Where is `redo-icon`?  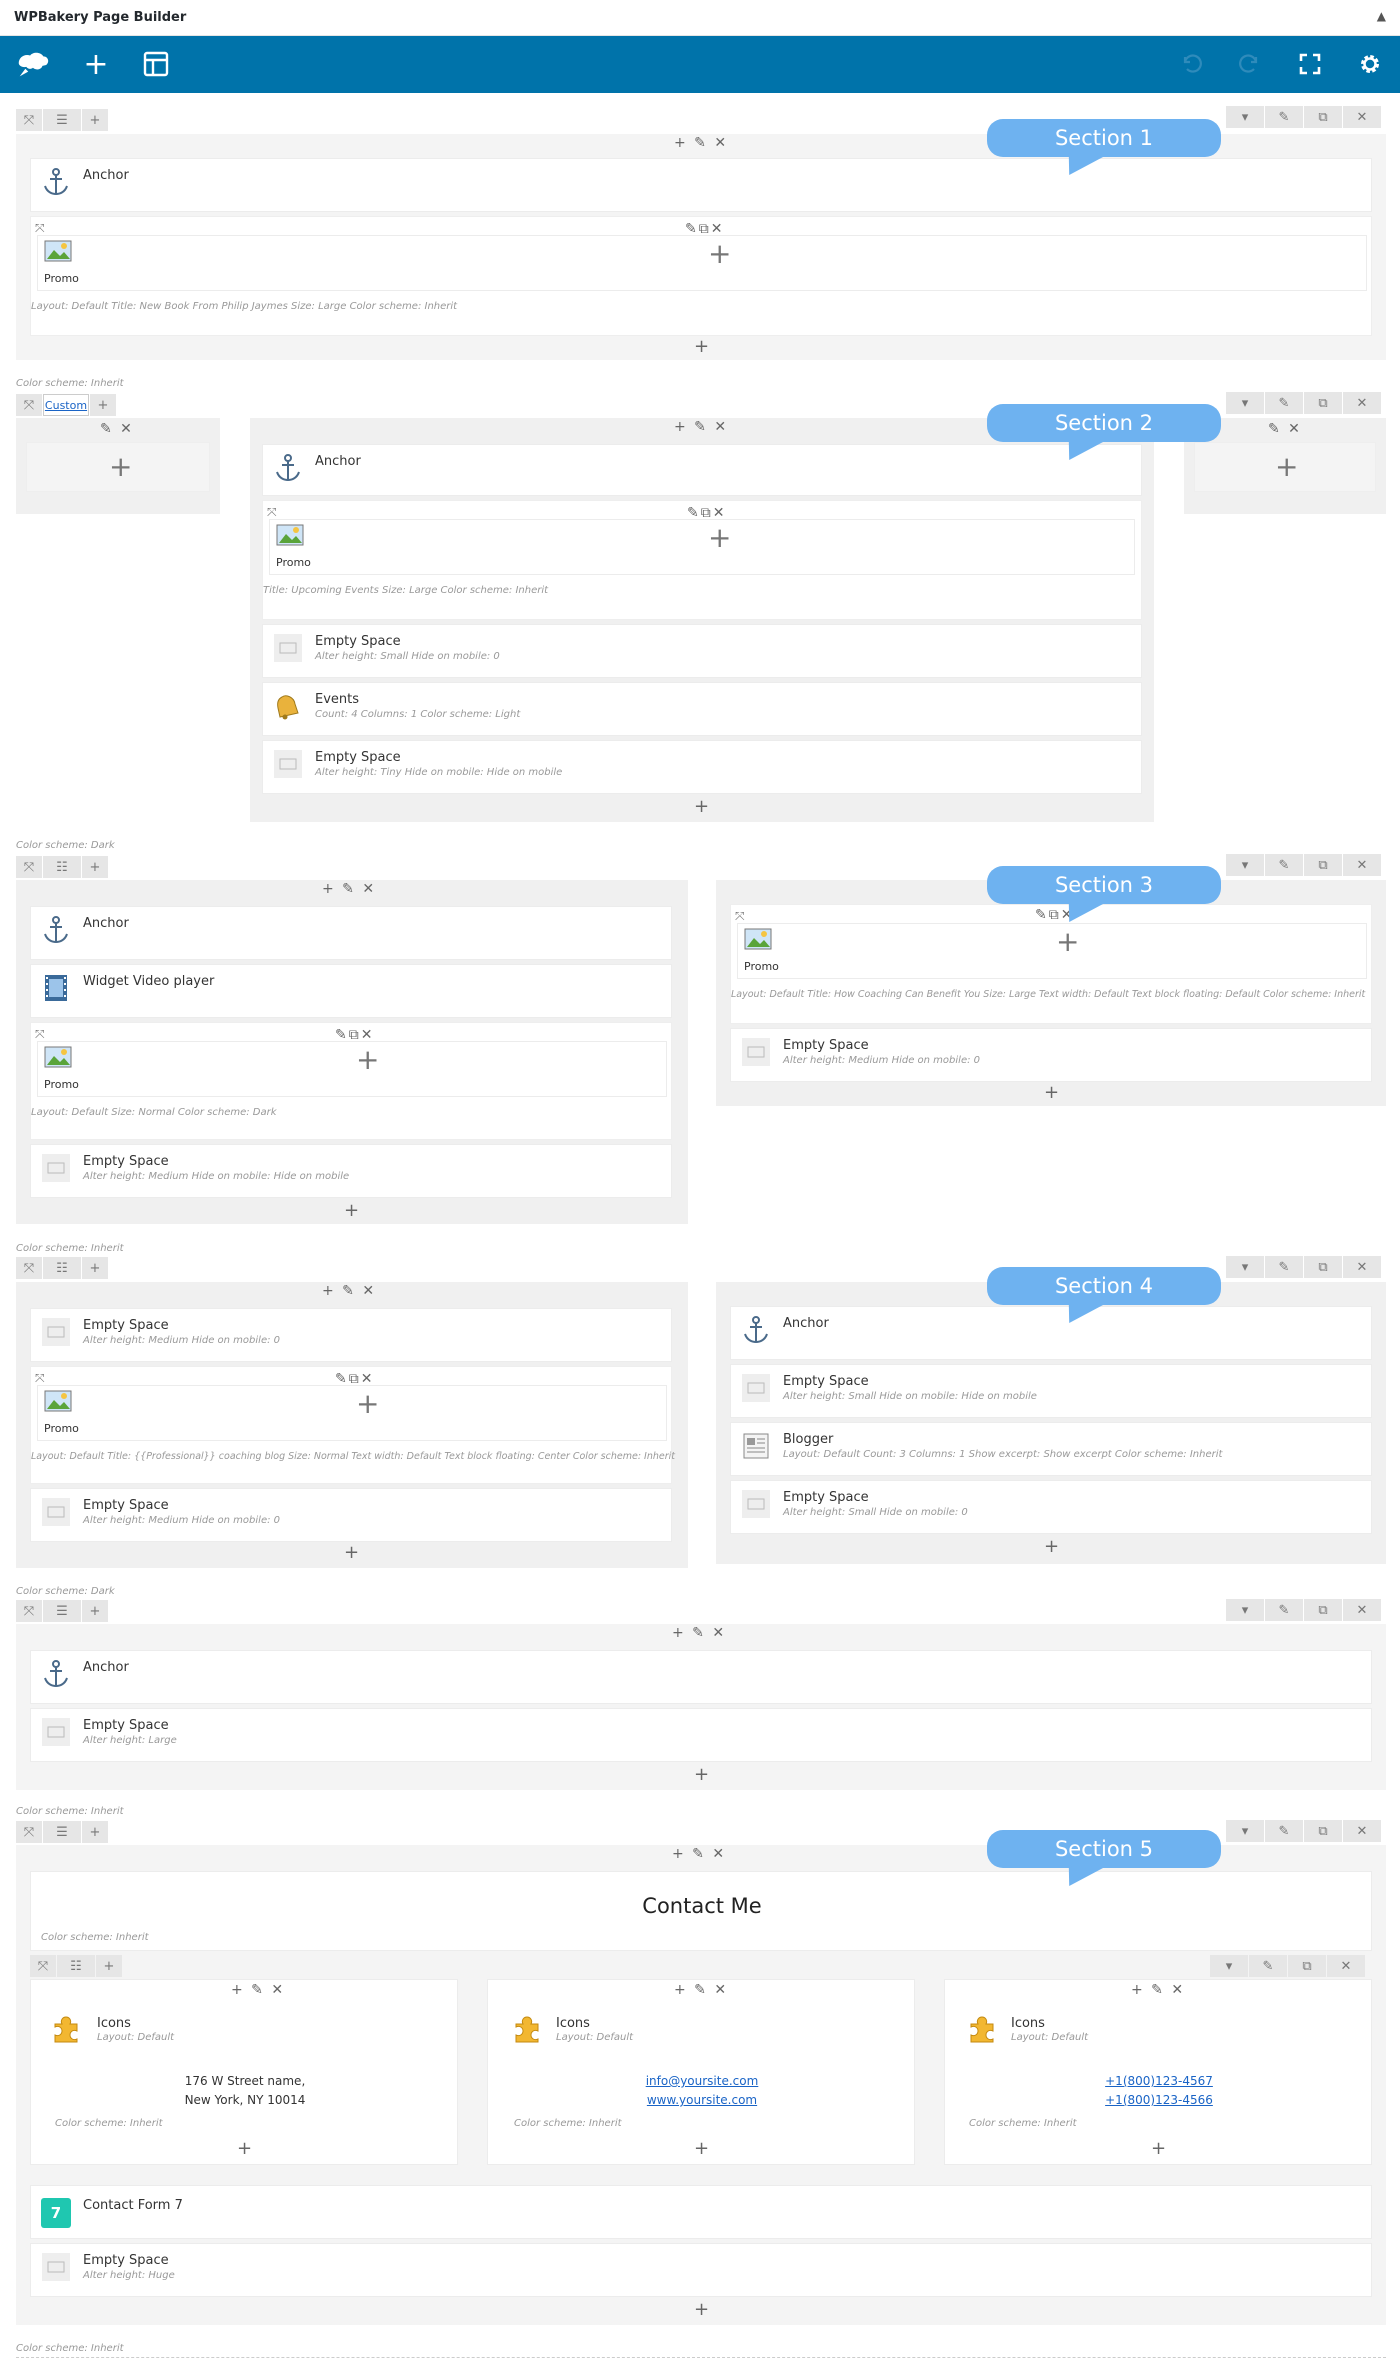
redo-icon is located at coordinates (1250, 64).